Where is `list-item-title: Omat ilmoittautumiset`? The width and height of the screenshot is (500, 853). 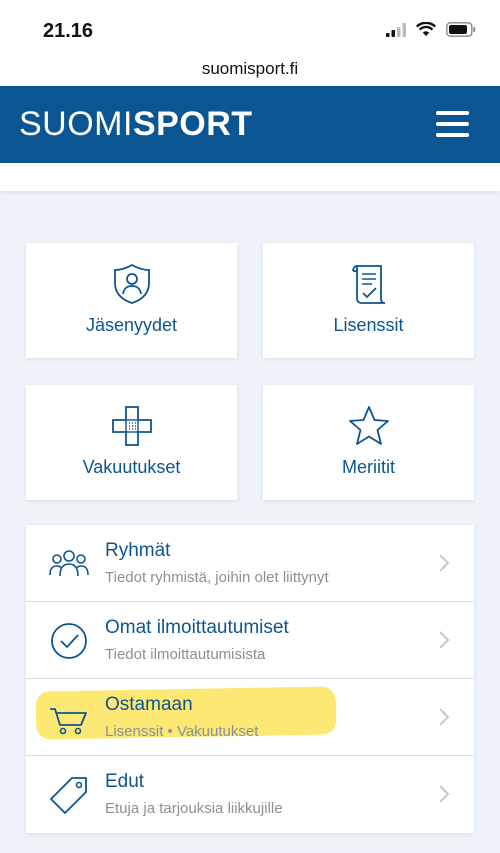 list-item-title: Omat ilmoittautumiset is located at coordinates (197, 627).